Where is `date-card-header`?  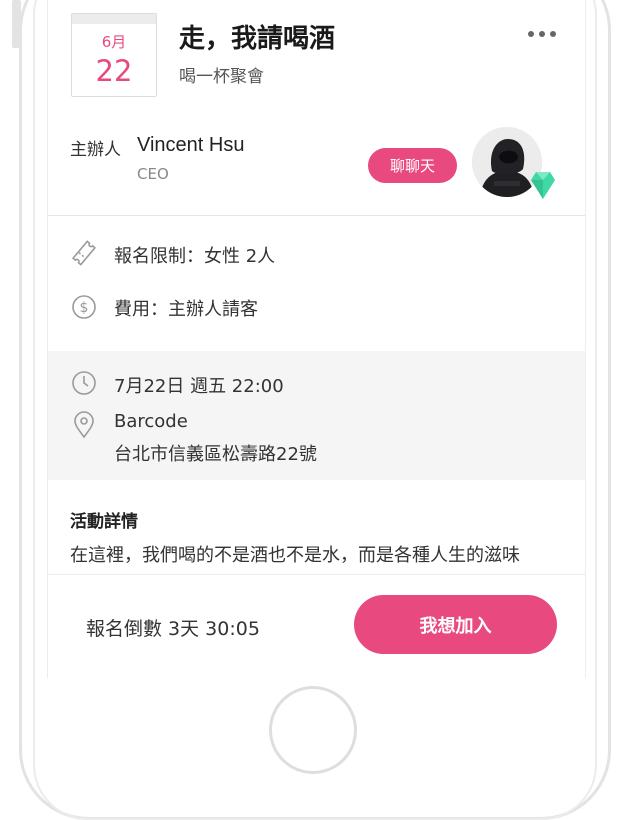
date-card-header is located at coordinates (114, 19).